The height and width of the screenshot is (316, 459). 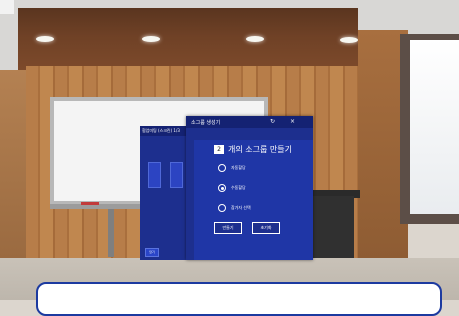 I want to click on option-label: 참가자 선택, so click(x=241, y=207).